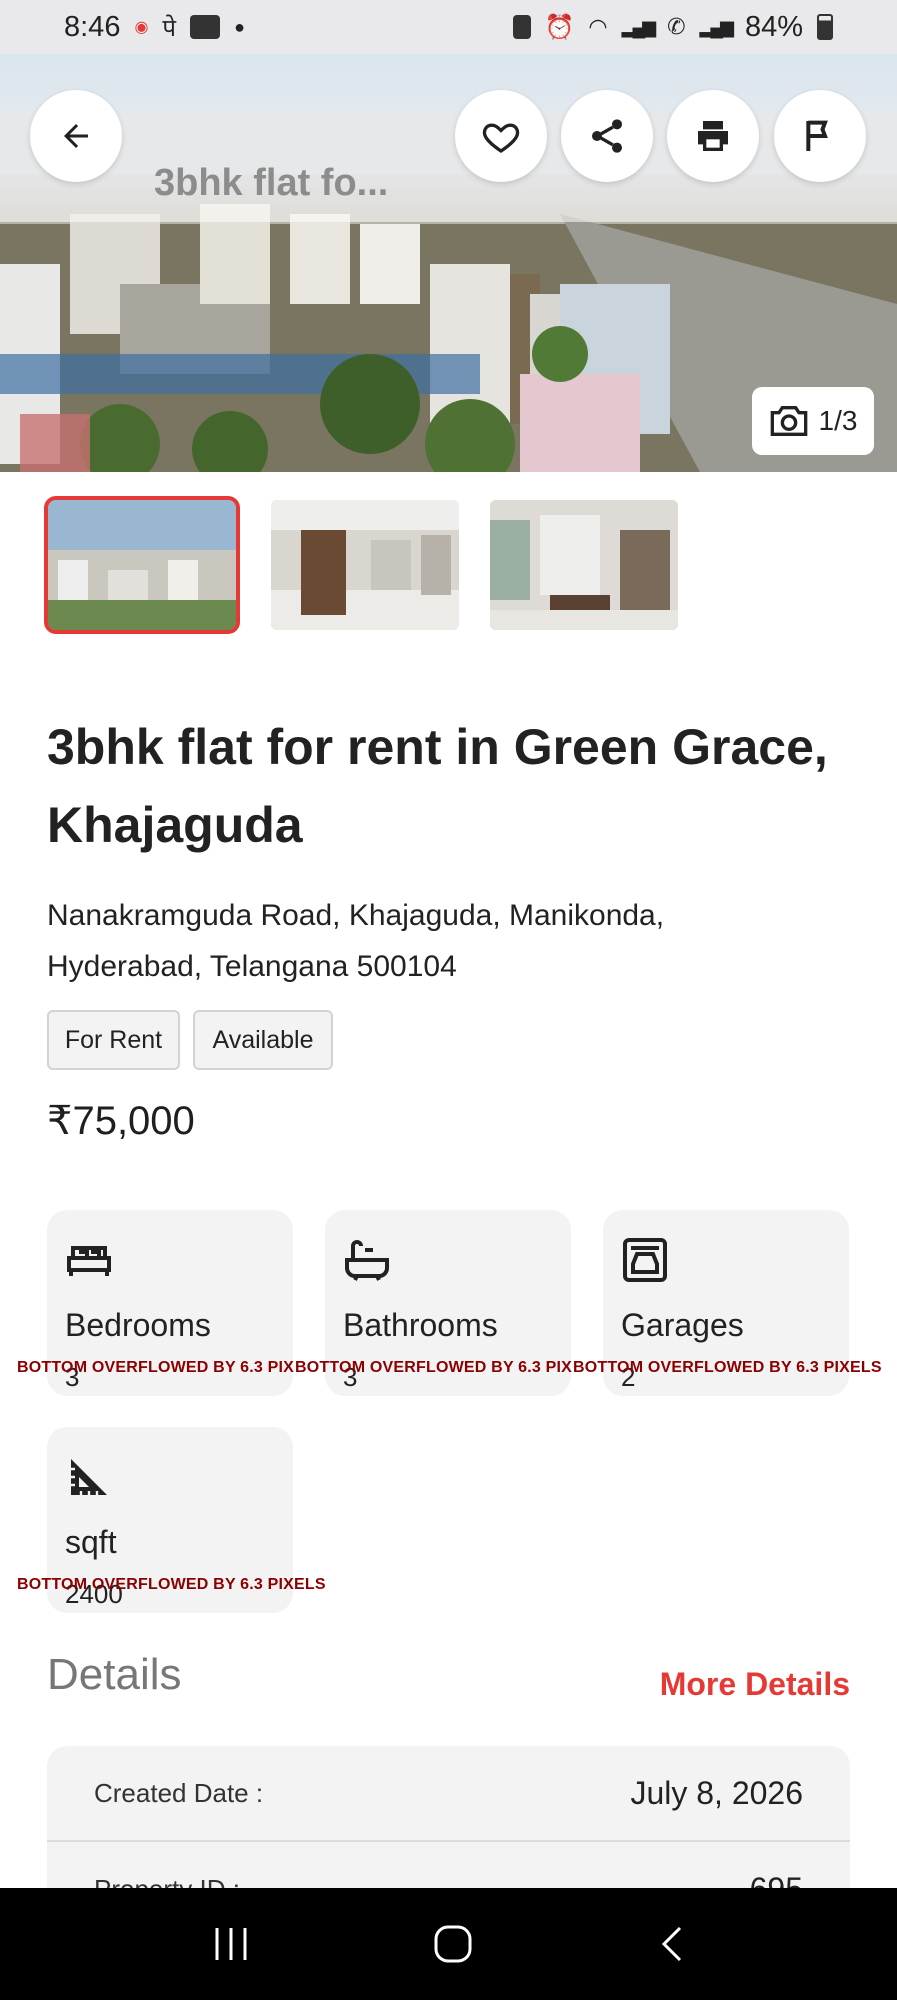 The image size is (897, 2000). Describe the element at coordinates (755, 1684) in the screenshot. I see `more-details-link: More Details` at that location.